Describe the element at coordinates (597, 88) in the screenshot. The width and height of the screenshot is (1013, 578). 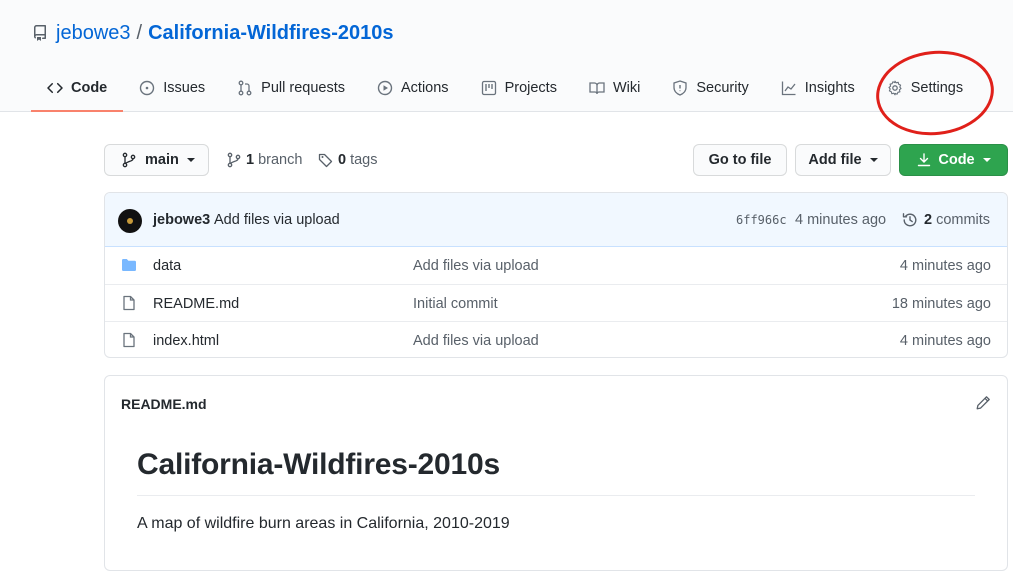
I see `book-icon` at that location.